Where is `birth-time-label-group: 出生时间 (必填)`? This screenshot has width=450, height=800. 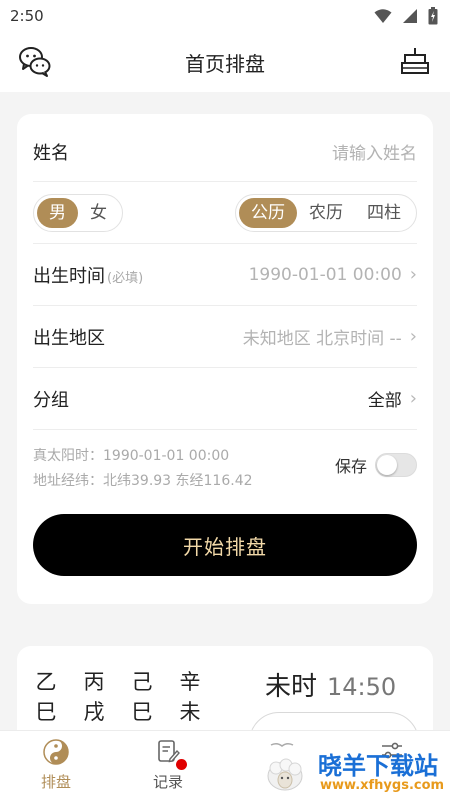
birth-time-label-group: 出生时间 (必填) is located at coordinates (88, 275).